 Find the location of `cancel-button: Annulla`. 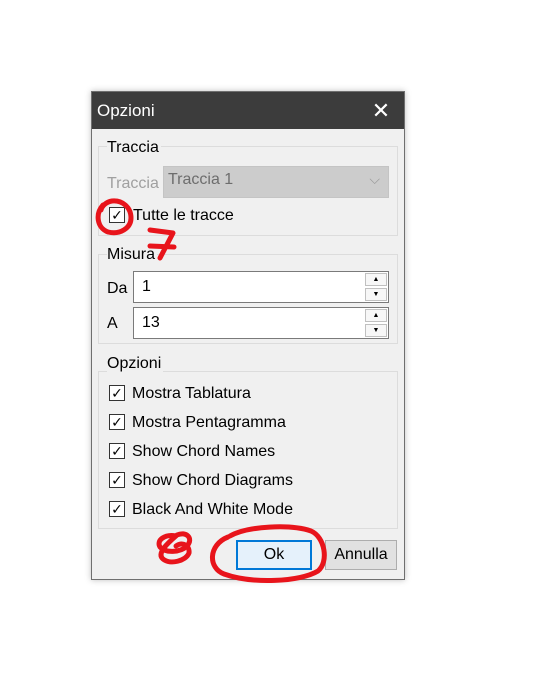

cancel-button: Annulla is located at coordinates (361, 555).